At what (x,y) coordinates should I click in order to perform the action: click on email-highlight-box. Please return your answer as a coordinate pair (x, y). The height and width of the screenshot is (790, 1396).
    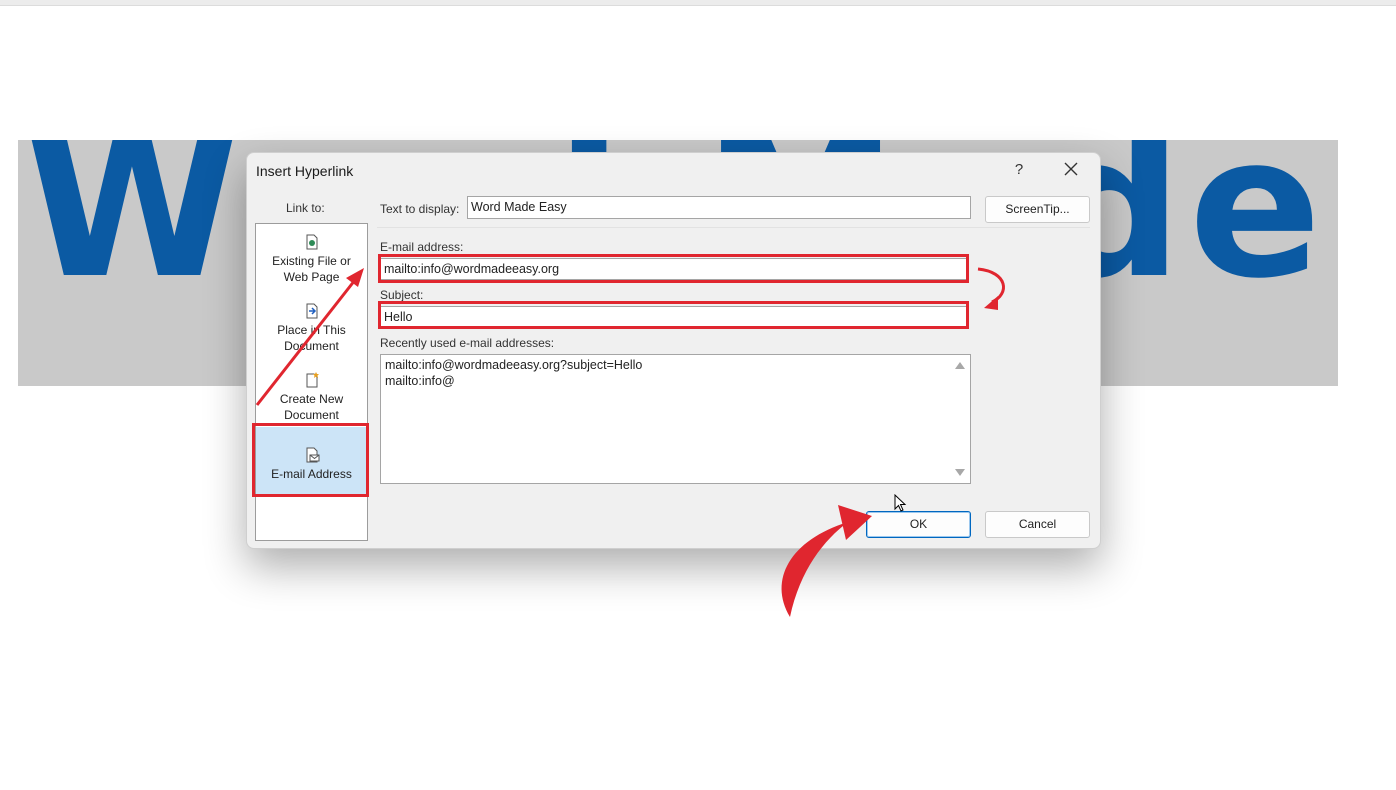
    Looking at the image, I should click on (673, 268).